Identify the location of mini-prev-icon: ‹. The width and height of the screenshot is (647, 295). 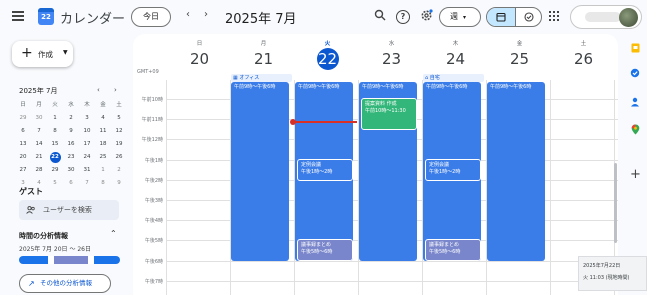
(98, 90).